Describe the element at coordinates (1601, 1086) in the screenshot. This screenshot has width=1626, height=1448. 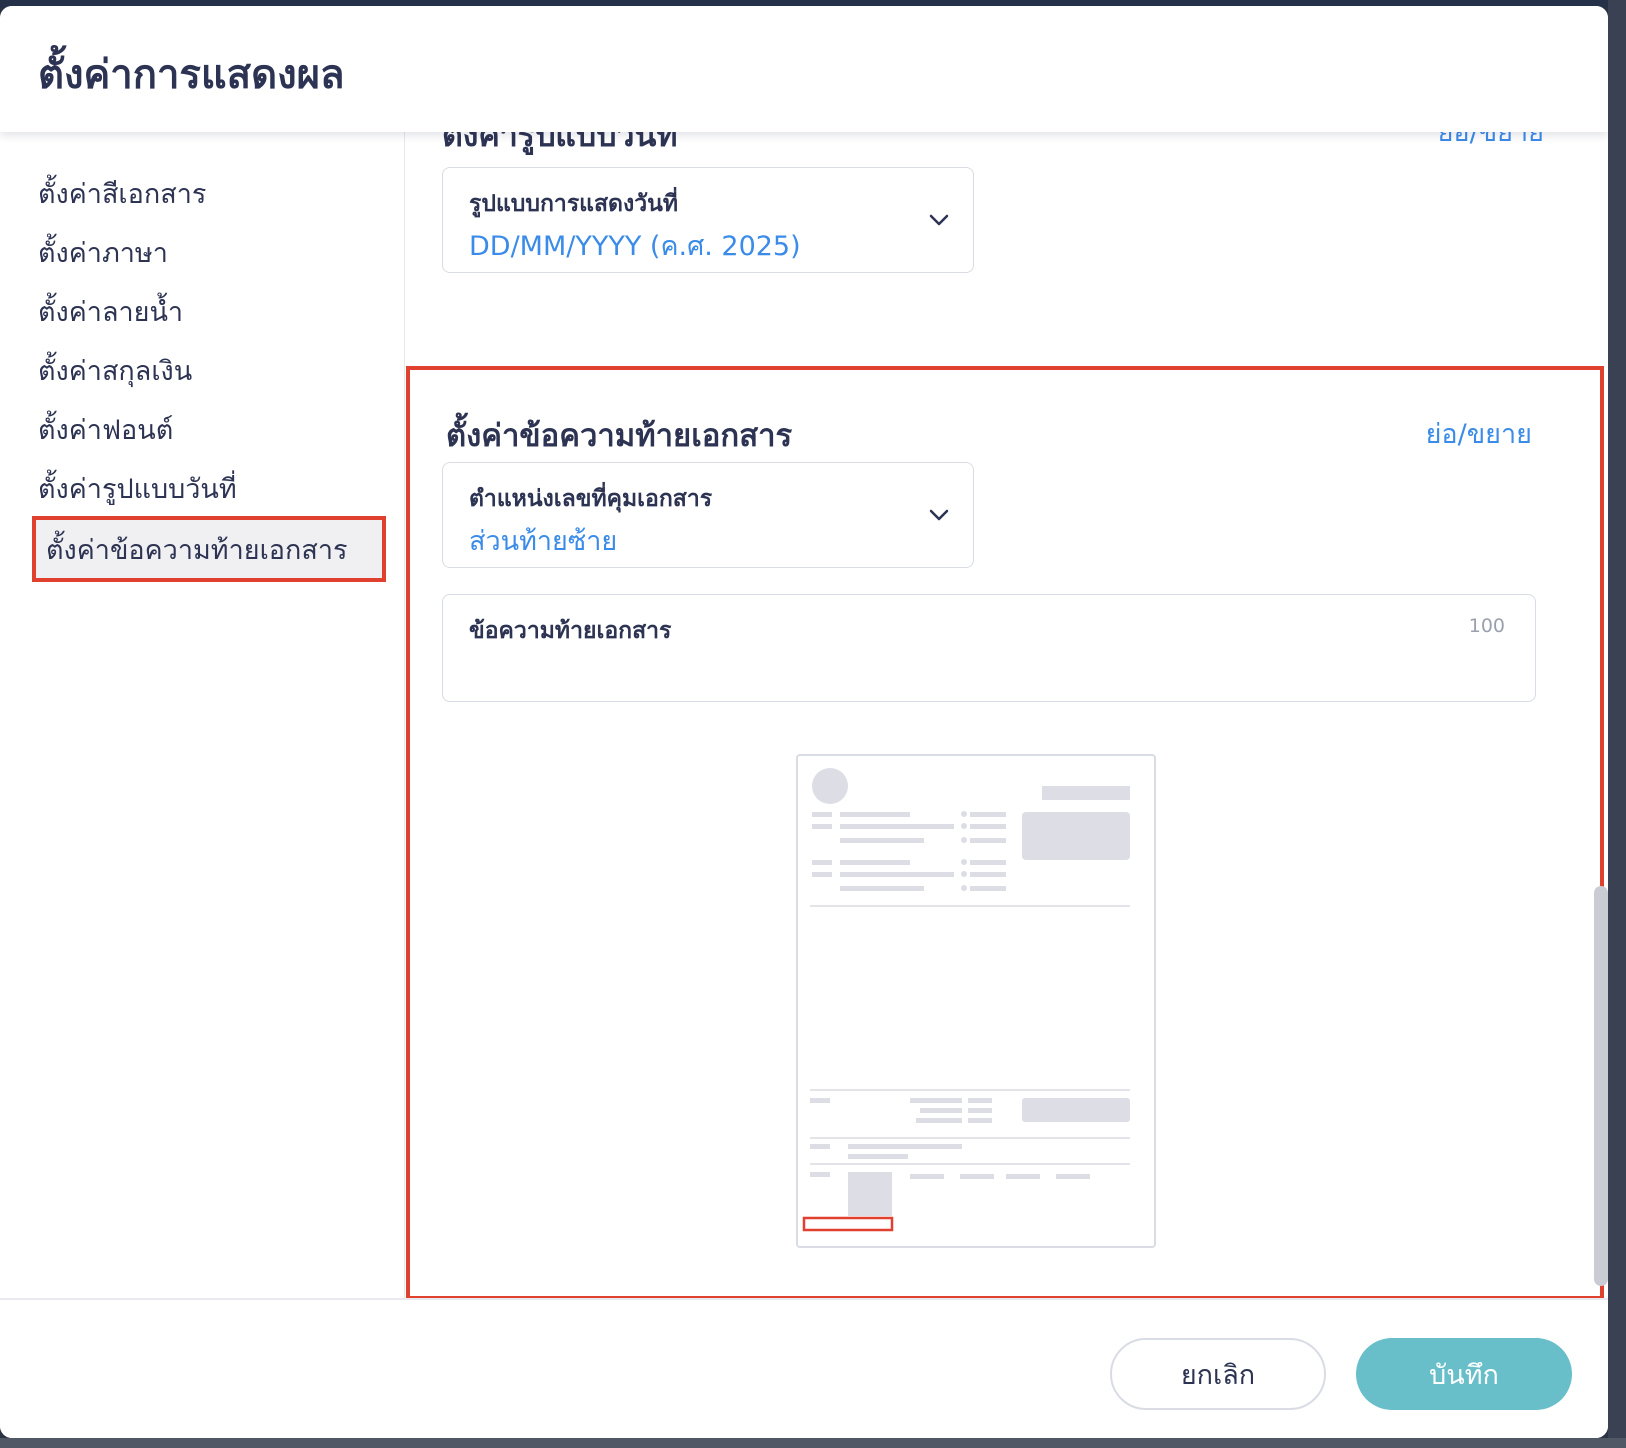
I see `scrollbar` at that location.